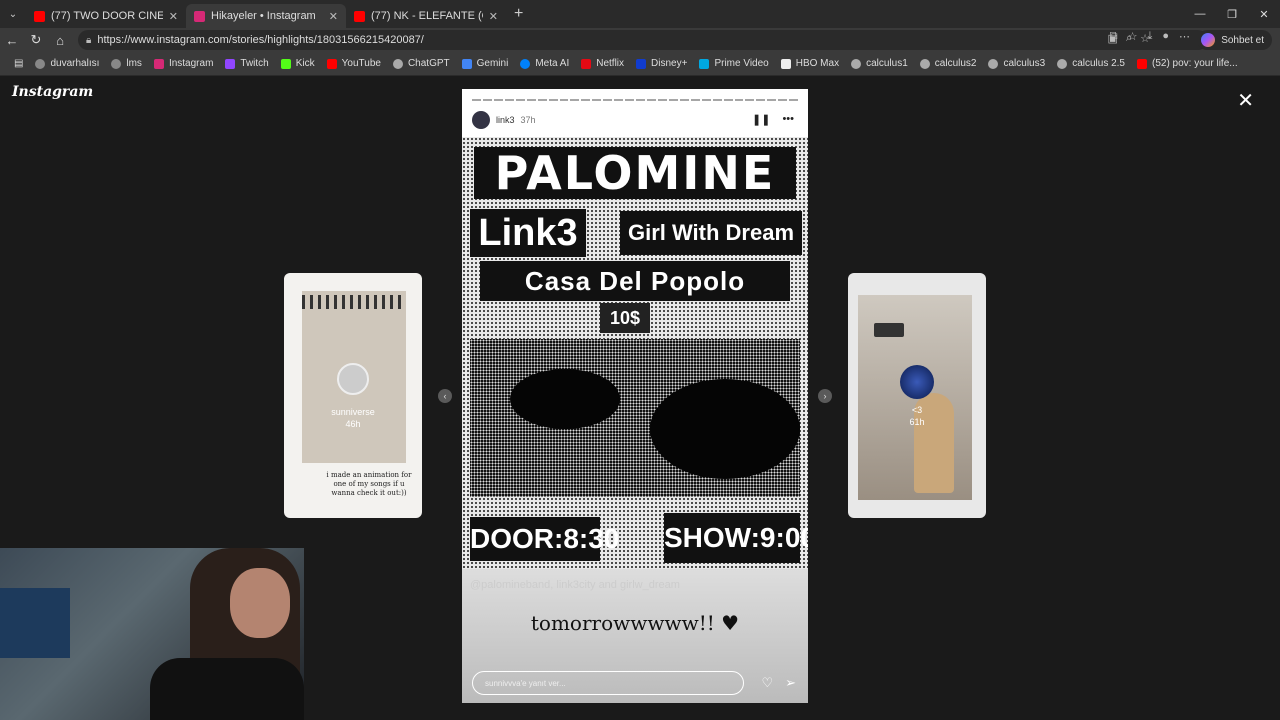 This screenshot has height=720, width=1280. I want to click on bookmark-item: Disney+, so click(661, 63).